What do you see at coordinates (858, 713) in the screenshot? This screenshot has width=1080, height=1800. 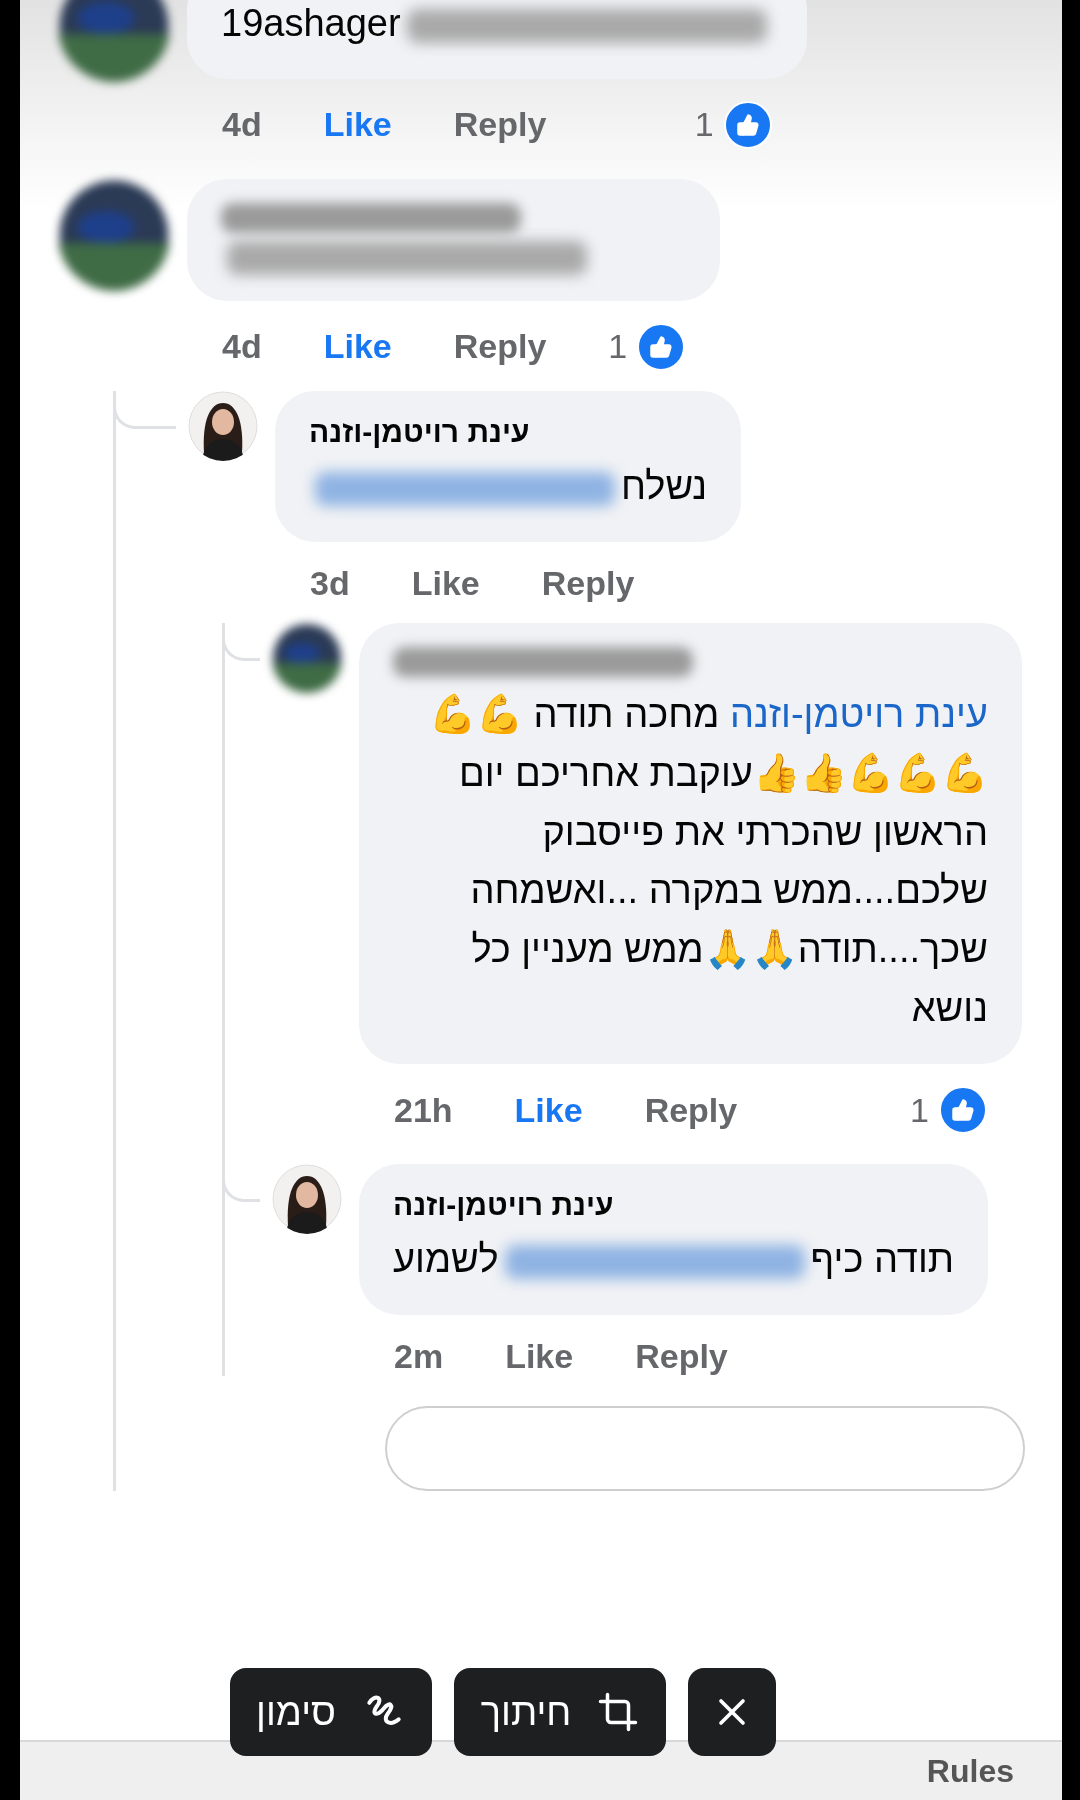 I see `mention-link: עינת רויטמן-וזנה` at bounding box center [858, 713].